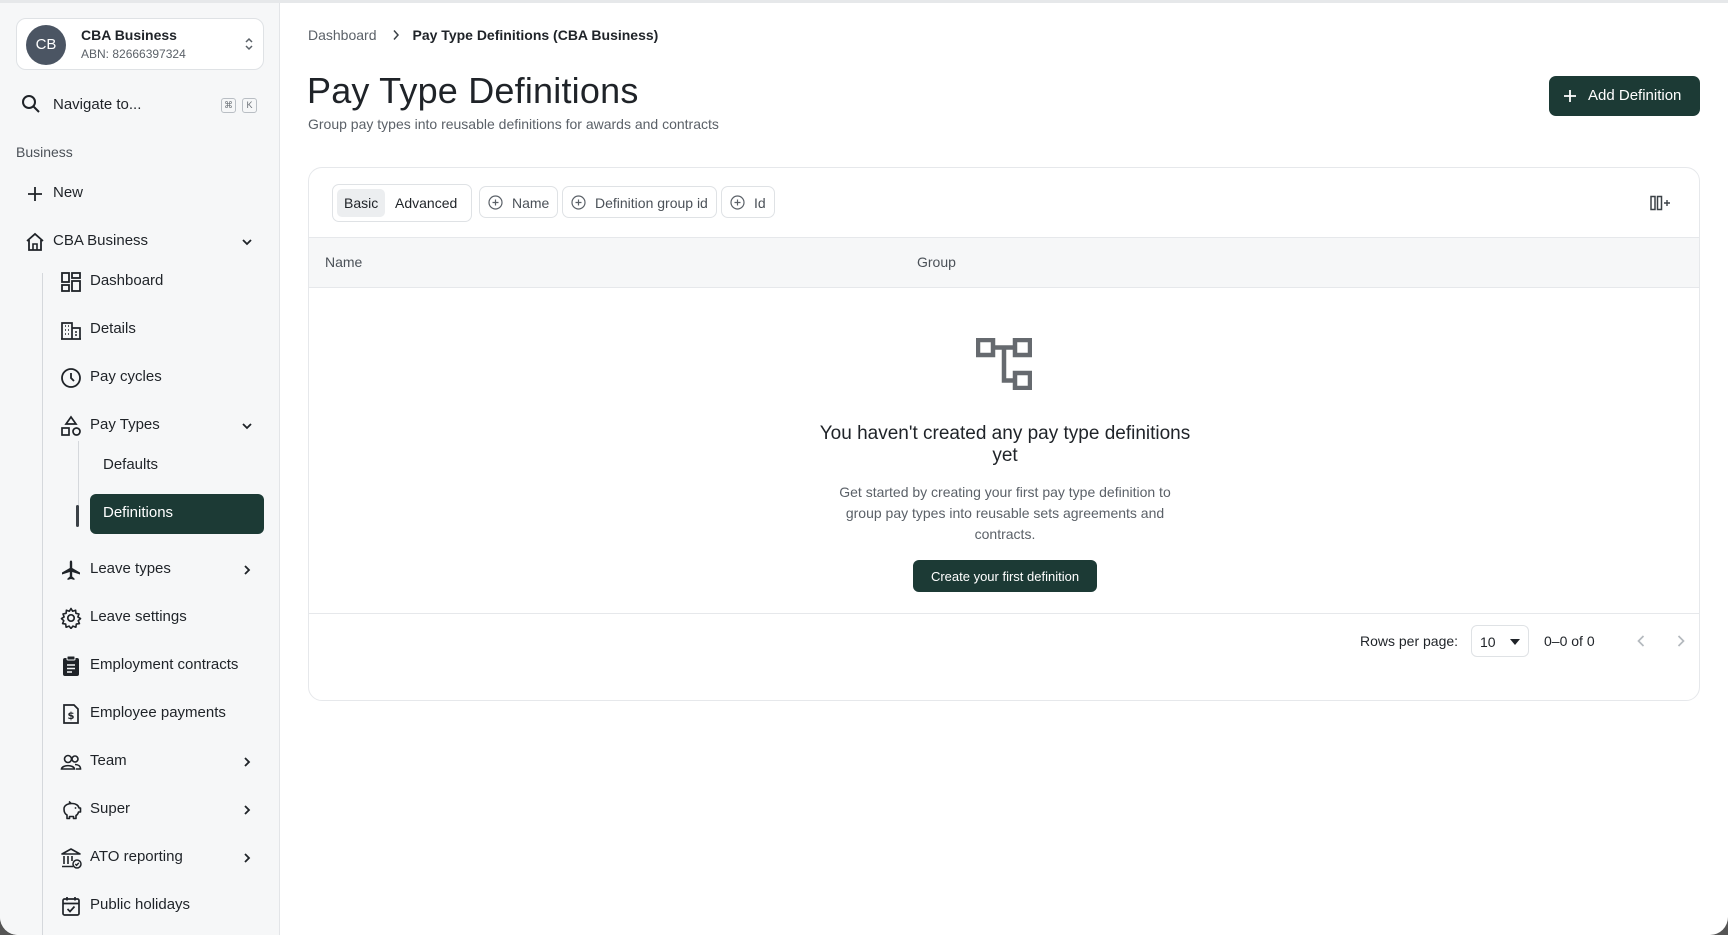  Describe the element at coordinates (127, 280) in the screenshot. I see `sidebar-item-label: Dashboard` at that location.